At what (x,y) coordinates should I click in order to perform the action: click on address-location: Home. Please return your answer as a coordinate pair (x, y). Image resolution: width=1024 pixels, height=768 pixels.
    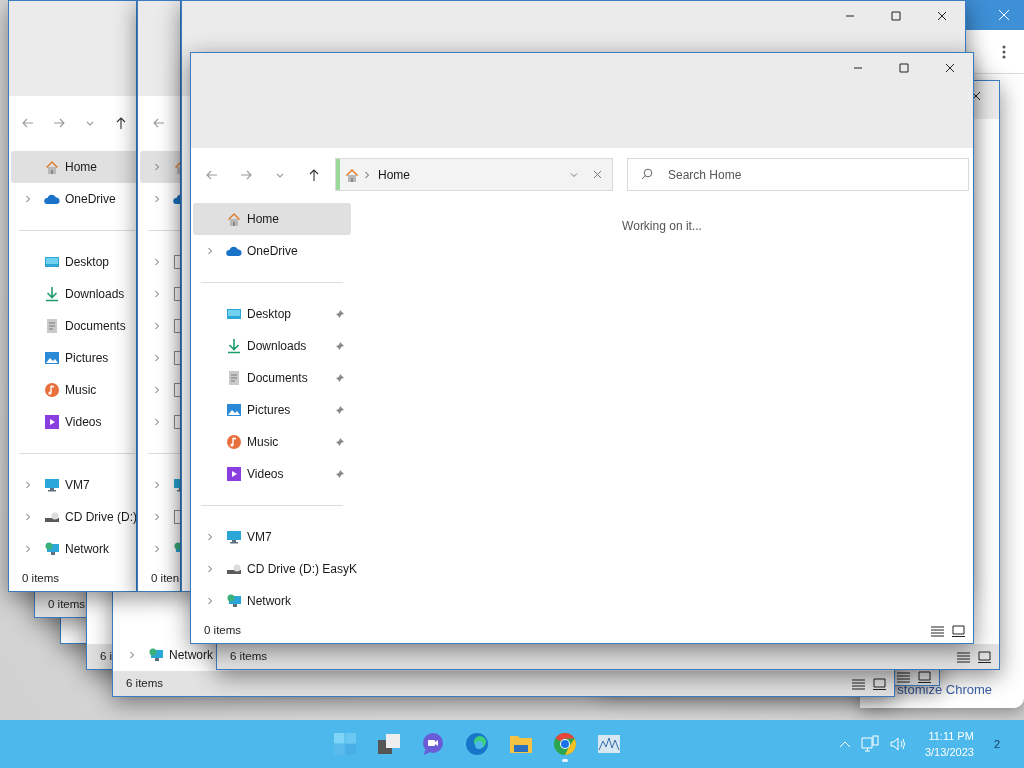
    Looking at the image, I should click on (394, 174).